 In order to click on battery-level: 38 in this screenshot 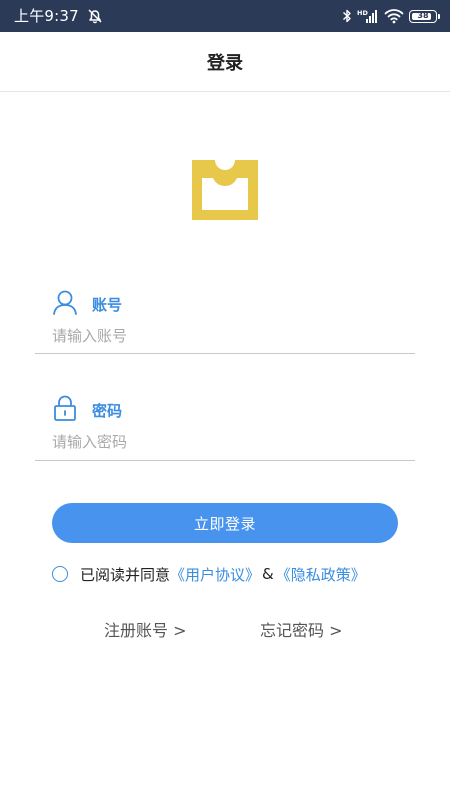, I will do `click(423, 15)`.